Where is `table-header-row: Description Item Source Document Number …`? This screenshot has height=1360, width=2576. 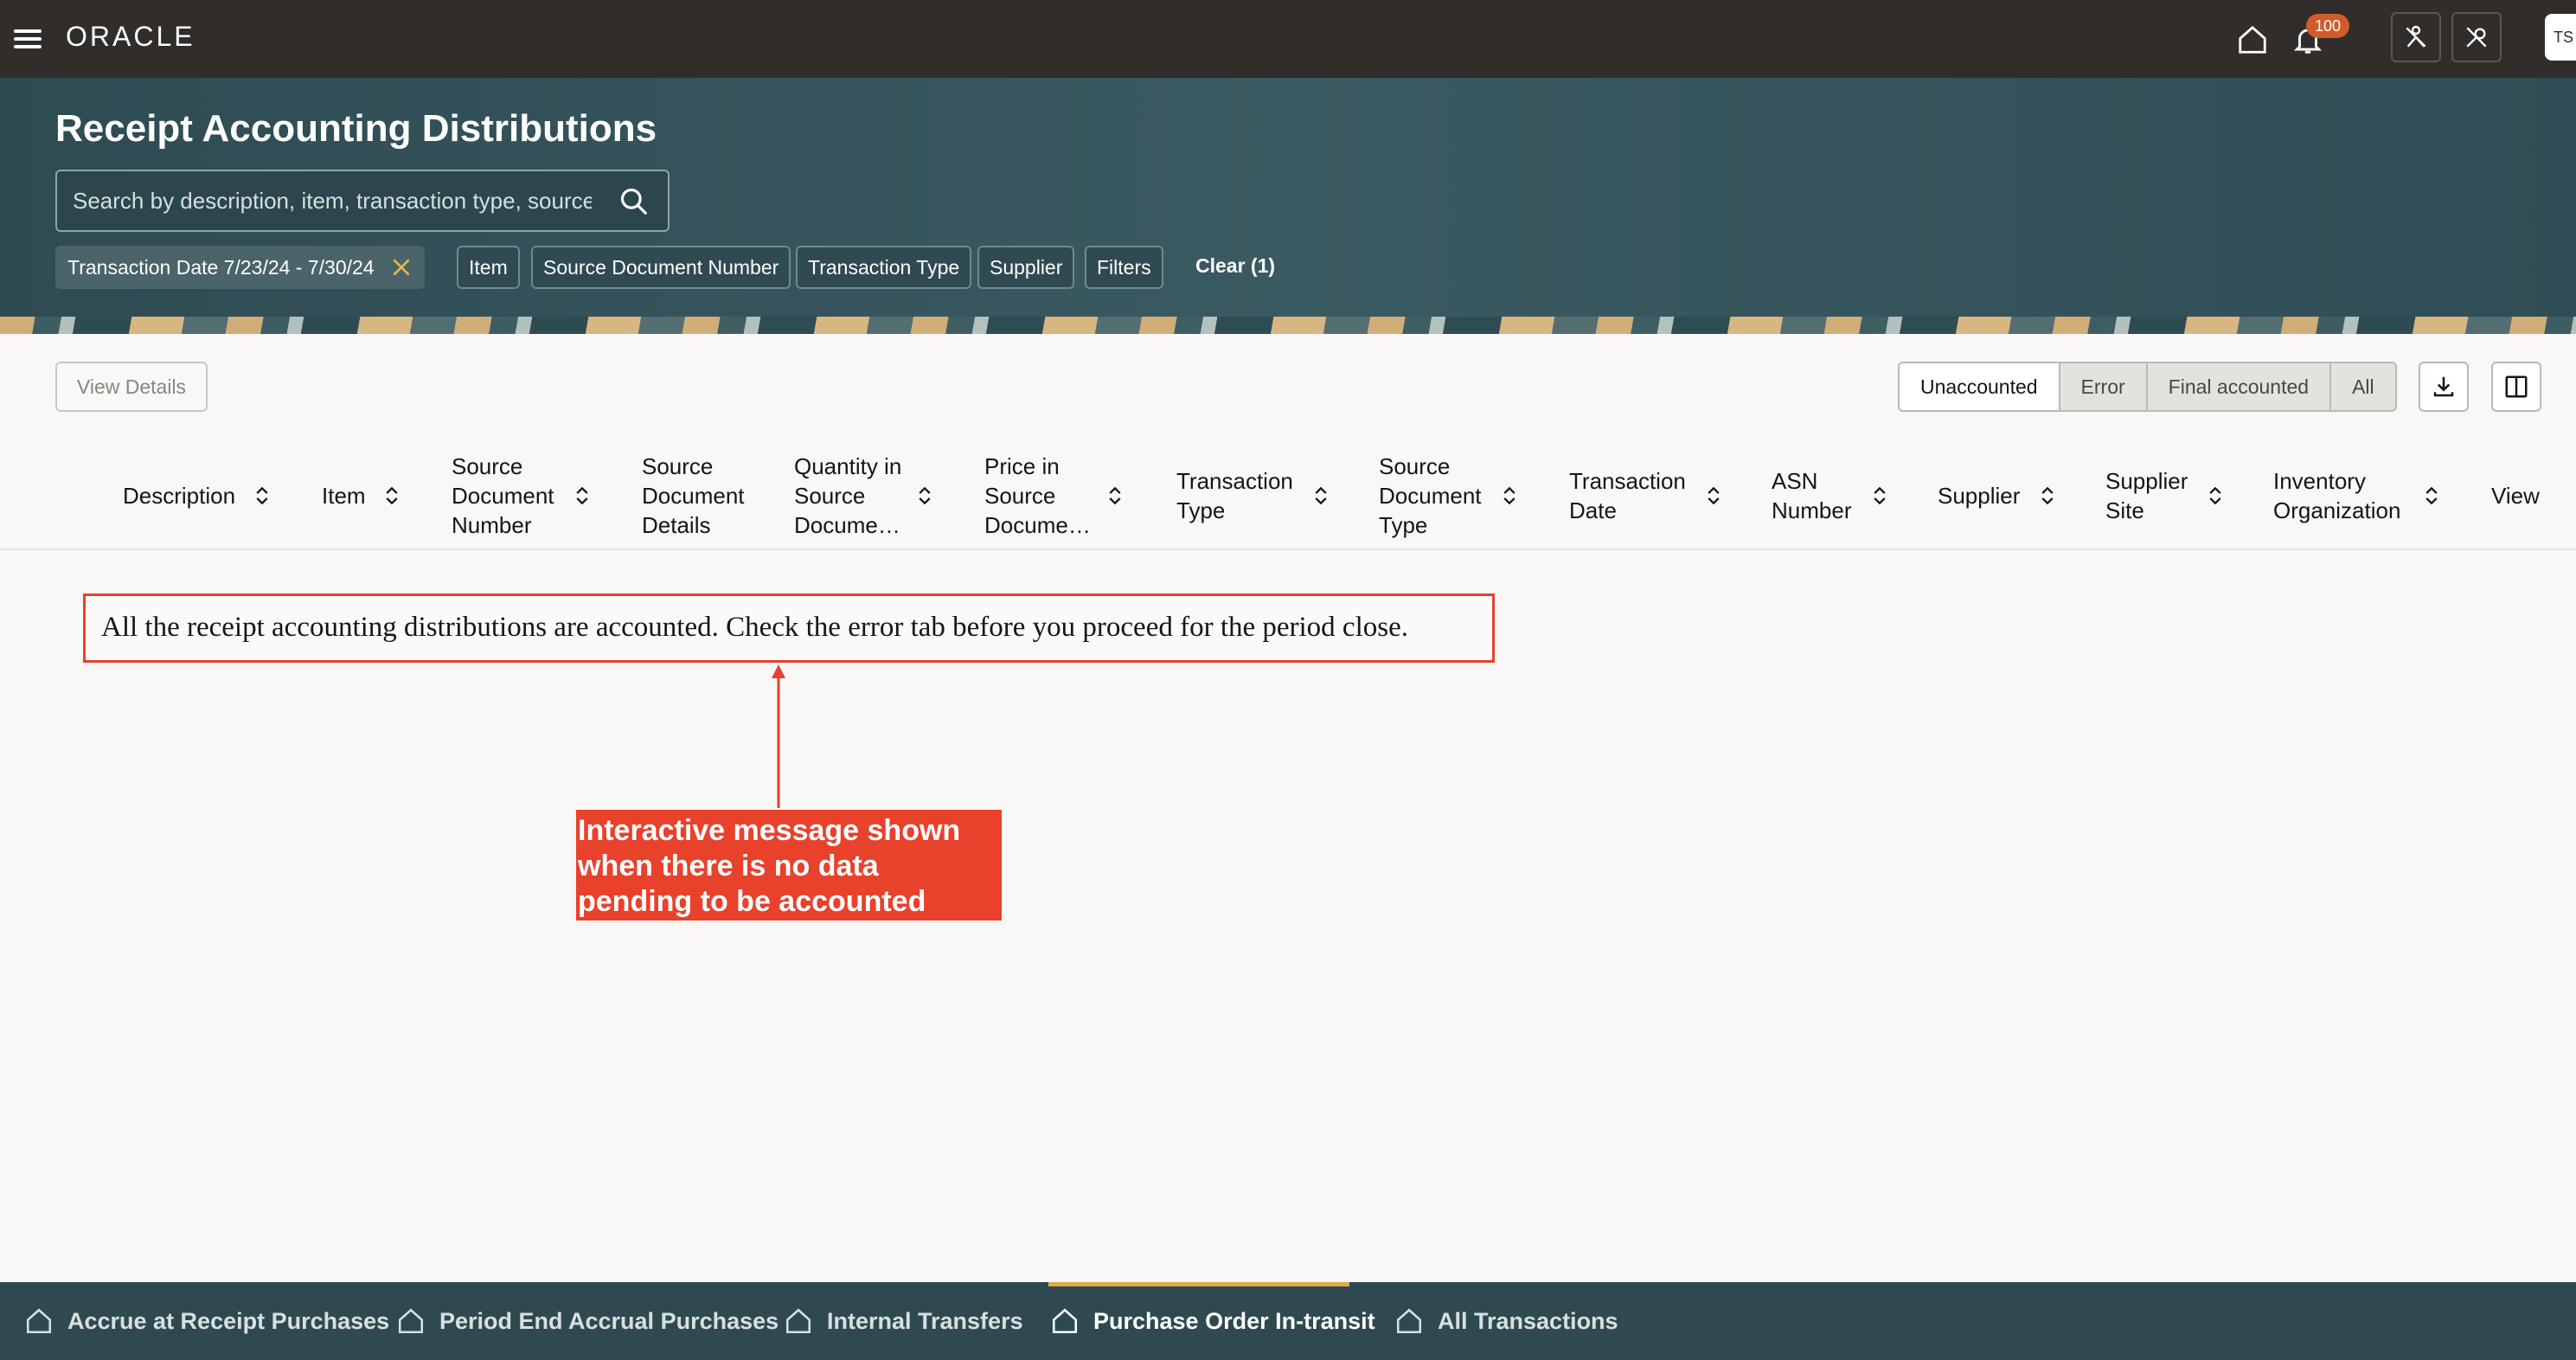 table-header-row: Description Item Source Document Number … is located at coordinates (1288, 495).